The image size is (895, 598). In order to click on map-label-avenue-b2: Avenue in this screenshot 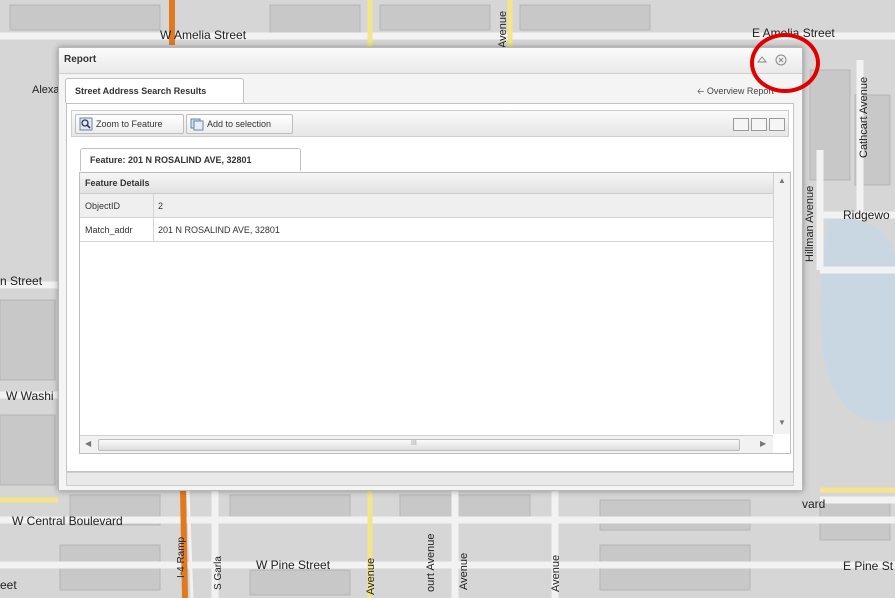, I will do `click(464, 571)`.